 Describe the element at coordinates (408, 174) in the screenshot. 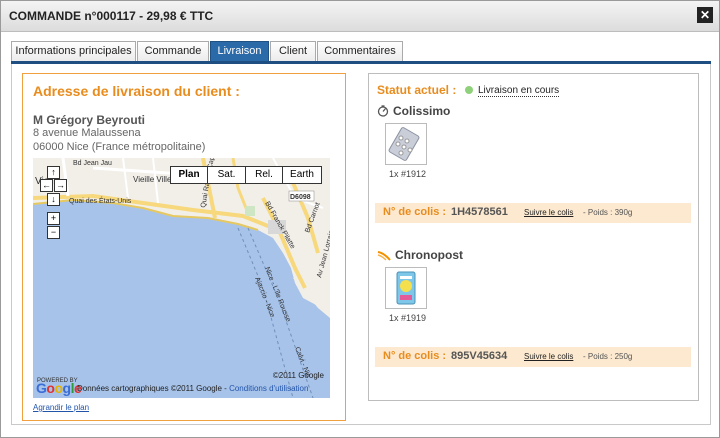

I see `product-qty-ref: 1x #1912` at that location.